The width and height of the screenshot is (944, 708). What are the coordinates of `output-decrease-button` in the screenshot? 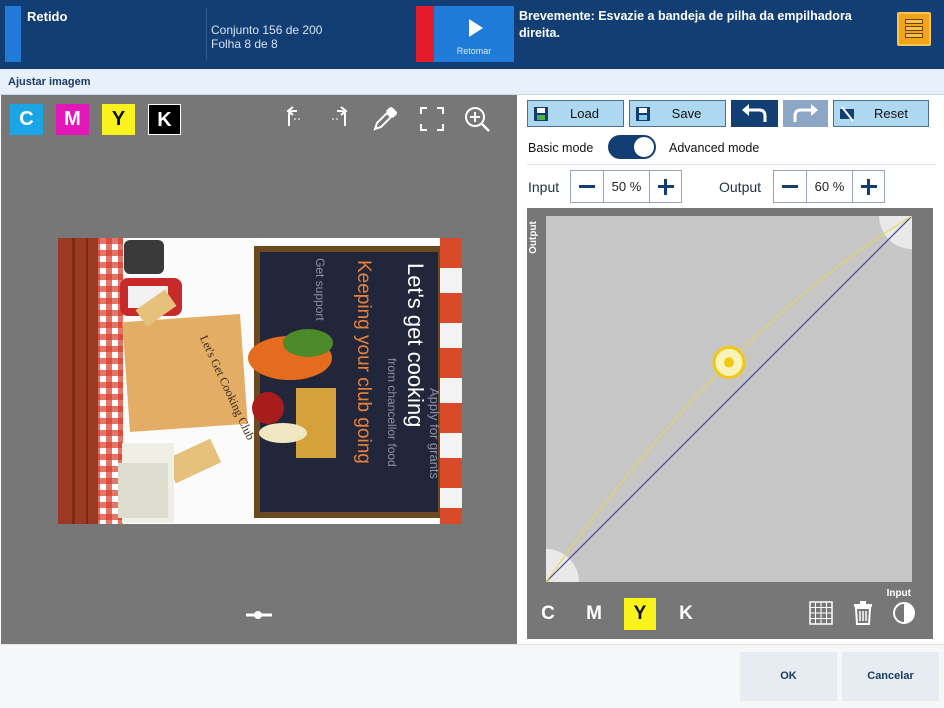 It's located at (790, 186).